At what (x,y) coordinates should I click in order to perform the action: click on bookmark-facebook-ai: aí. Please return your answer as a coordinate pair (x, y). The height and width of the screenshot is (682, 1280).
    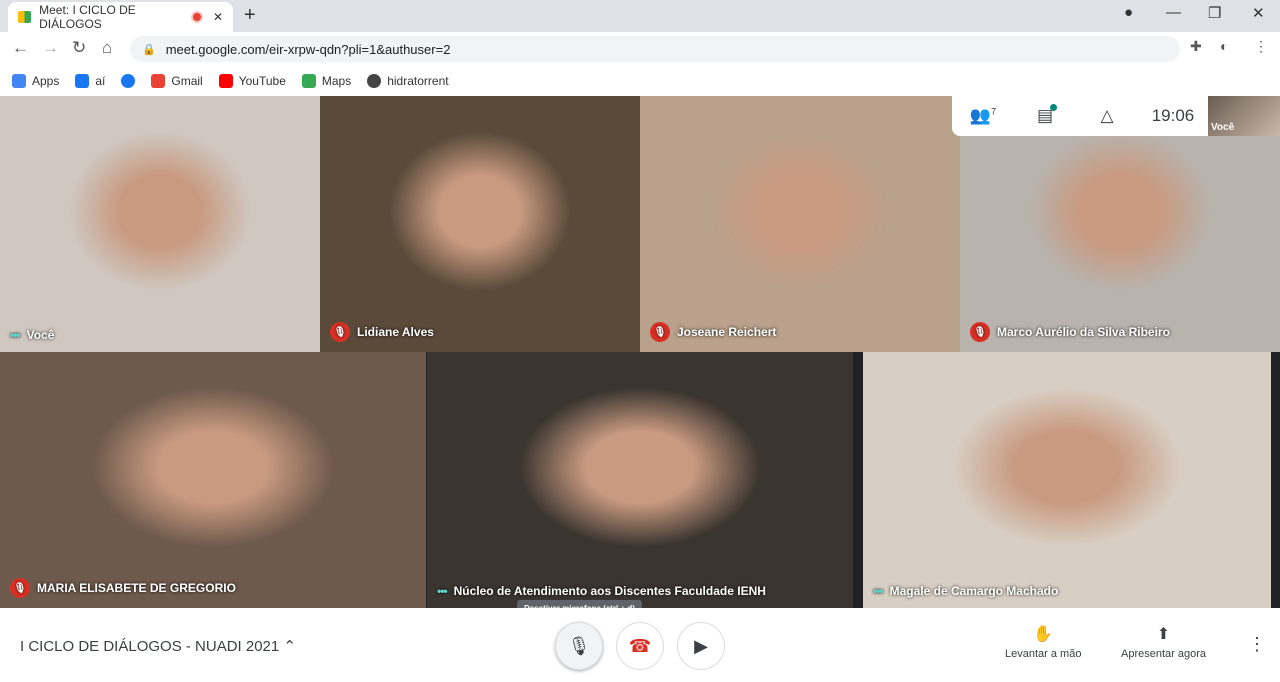
    Looking at the image, I should click on (90, 81).